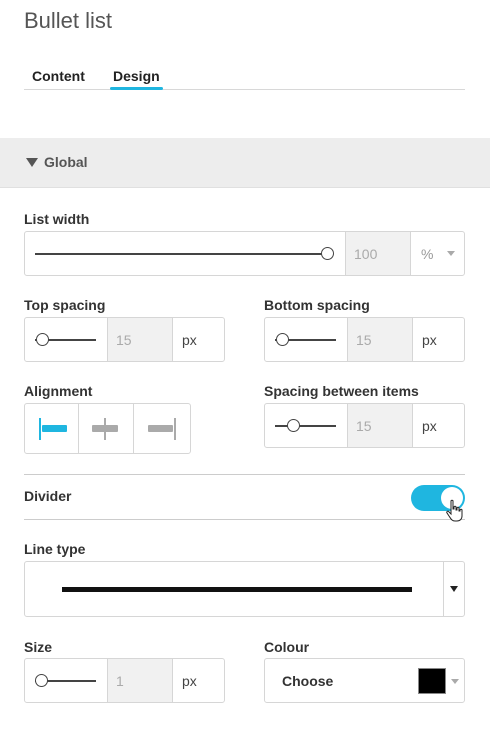 Image resolution: width=490 pixels, height=756 pixels. I want to click on align-center-icon, so click(105, 429).